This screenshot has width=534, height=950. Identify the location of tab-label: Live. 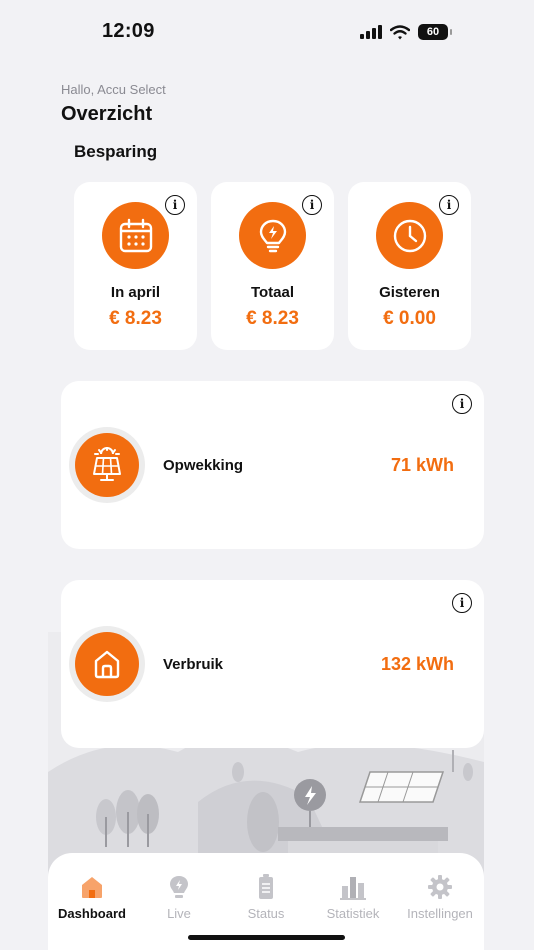
(179, 913).